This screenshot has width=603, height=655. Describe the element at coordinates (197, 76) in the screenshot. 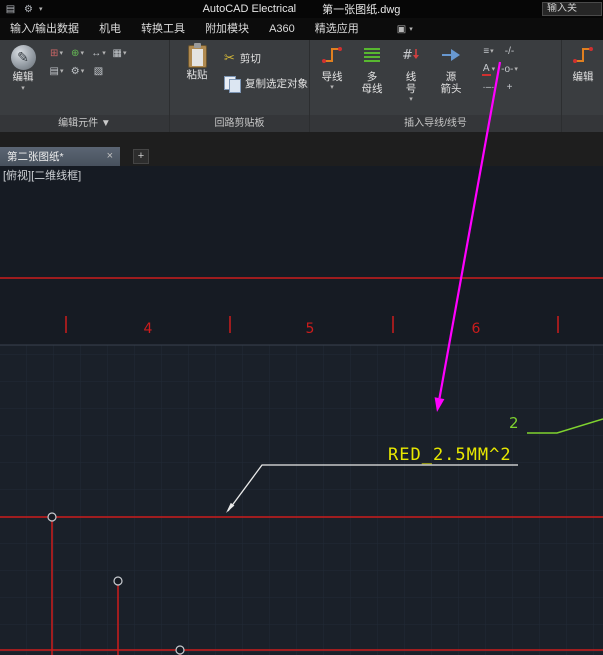

I see `paste-button: 粘贴` at that location.